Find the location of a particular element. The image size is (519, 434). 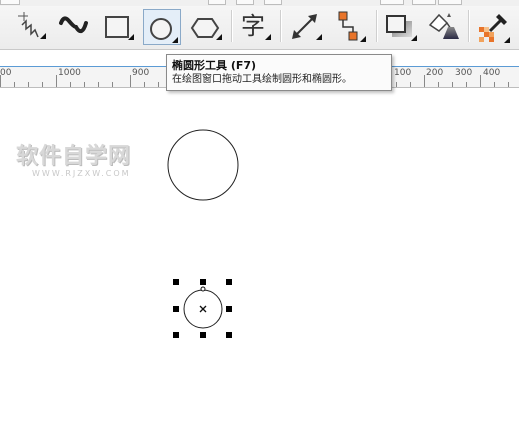

tooltip-description: 在绘图窗口拖动工具绘制圆形和椭圆形。 is located at coordinates (262, 79).